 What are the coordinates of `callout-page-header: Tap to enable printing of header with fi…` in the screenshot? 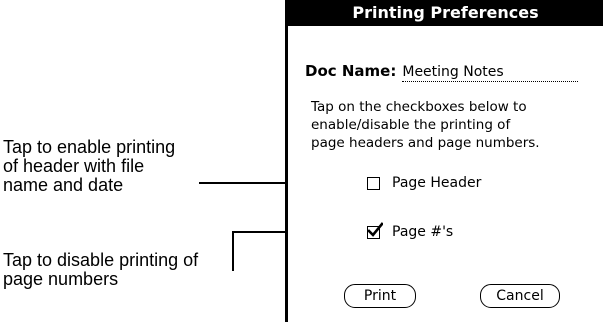 It's located at (89, 166).